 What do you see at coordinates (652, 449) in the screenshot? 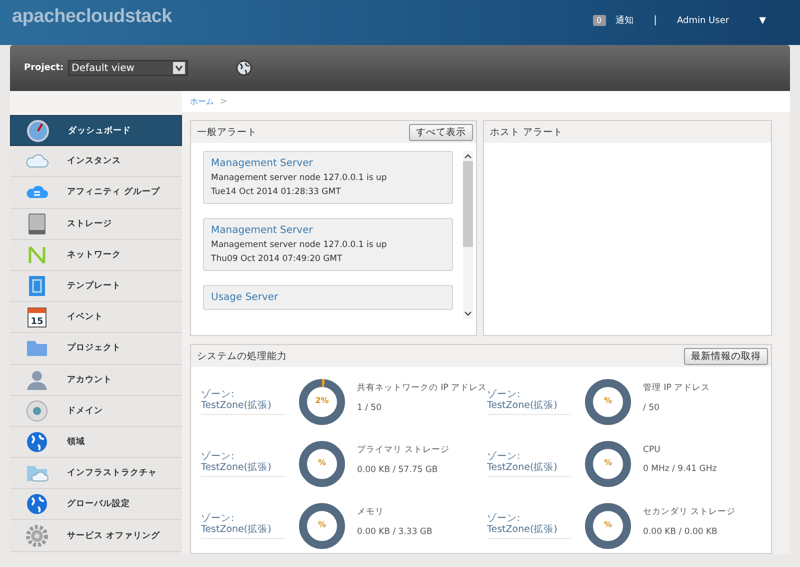
I see `capacity-name: CPU` at bounding box center [652, 449].